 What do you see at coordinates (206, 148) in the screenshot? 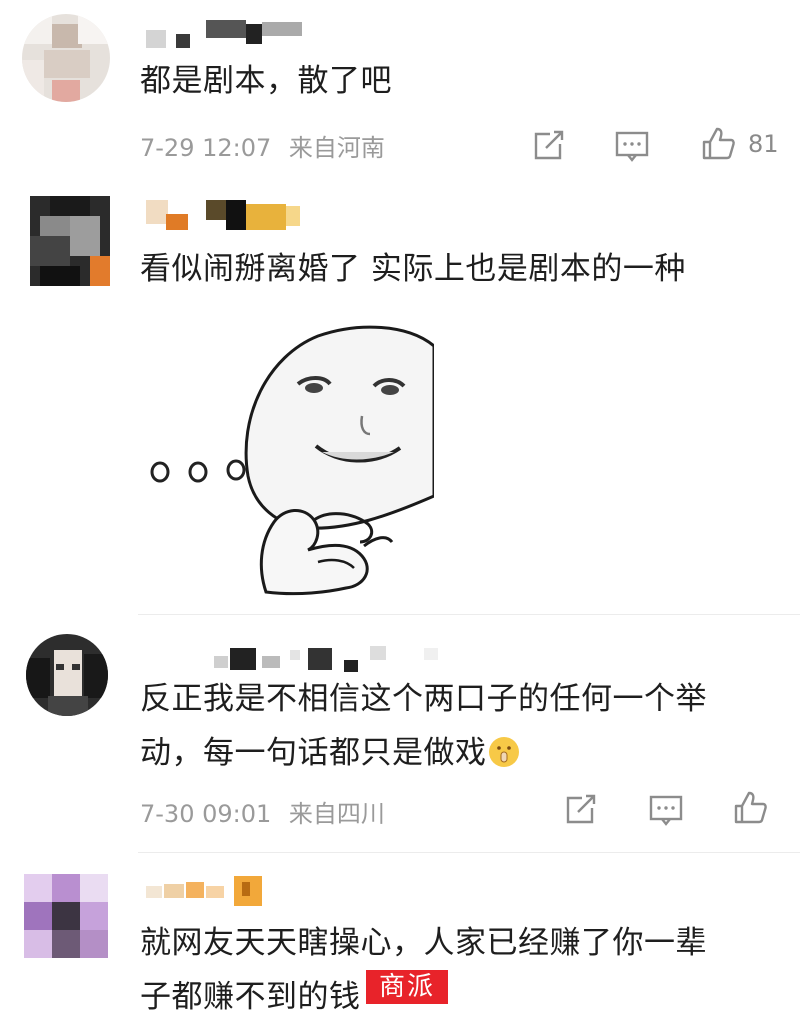
I see `comment-date: 7-29 12:07` at bounding box center [206, 148].